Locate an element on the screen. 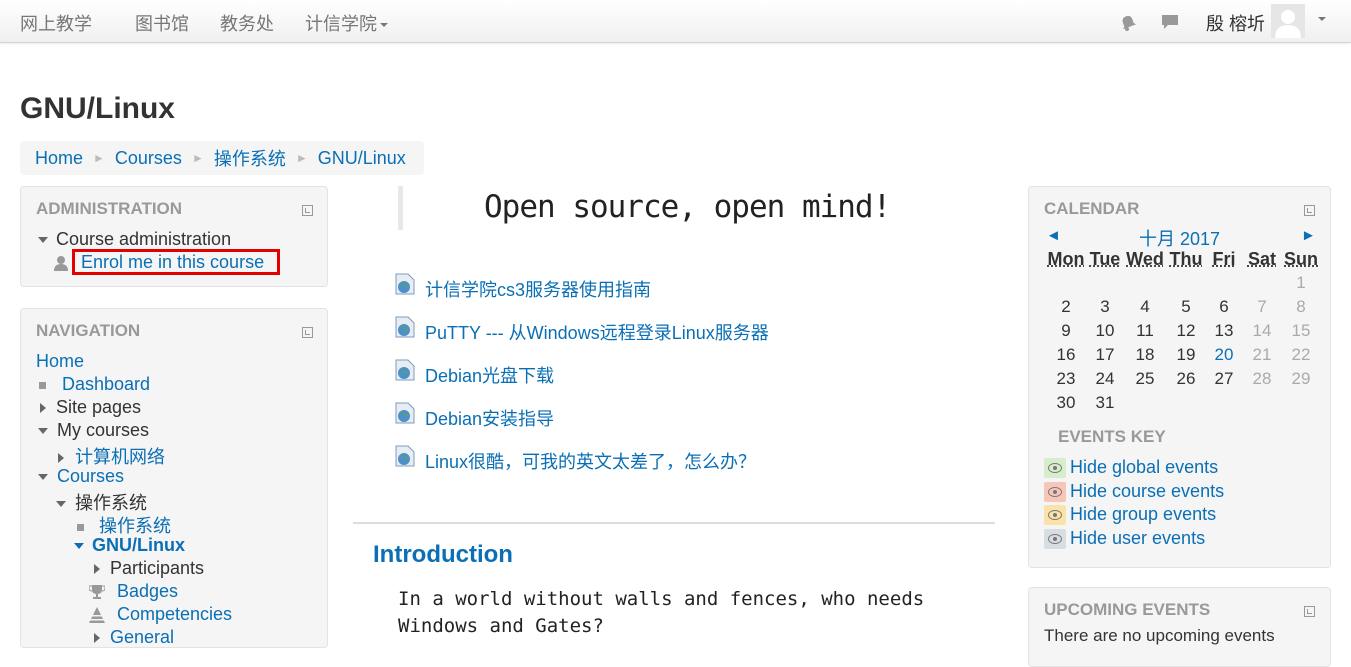 The height and width of the screenshot is (667, 1351). quote-bar is located at coordinates (400, 208).